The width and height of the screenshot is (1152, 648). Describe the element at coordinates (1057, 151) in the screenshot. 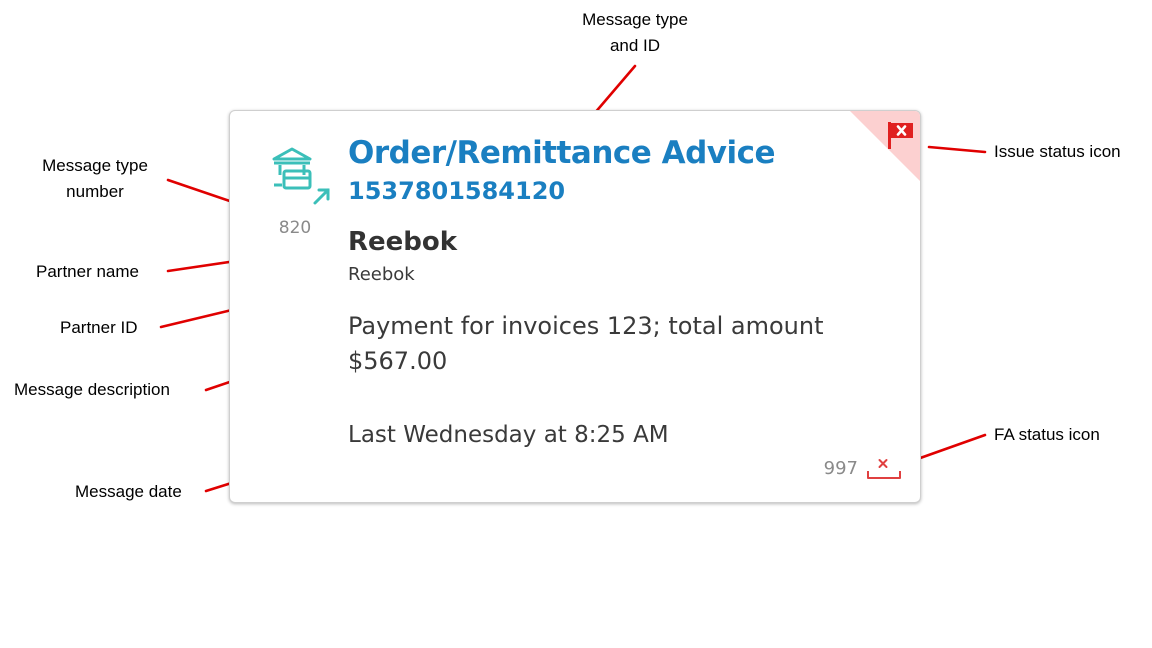

I see `annotation-issue-status-icon: Issue status icon` at that location.